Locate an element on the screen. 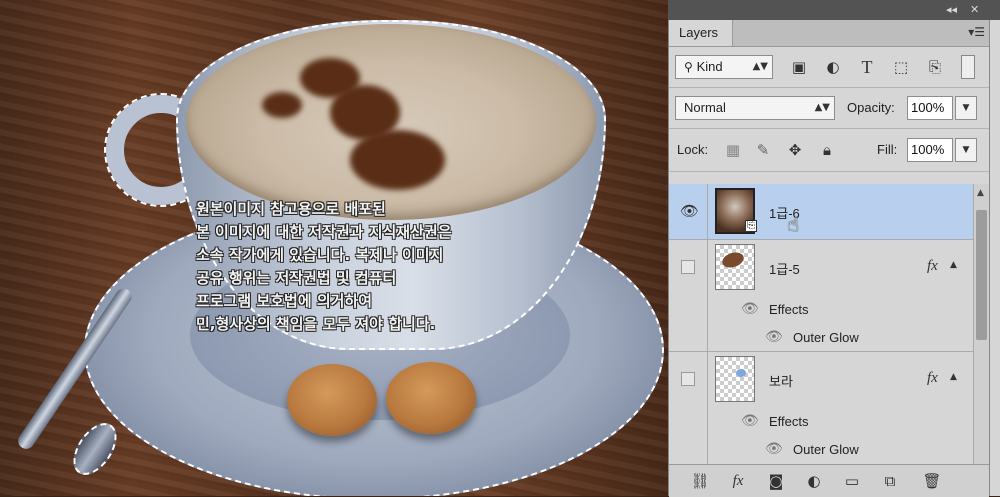 The width and height of the screenshot is (1000, 497). layer-row: 👁︎ ⎘ 1급-6 ☝ is located at coordinates (821, 212).